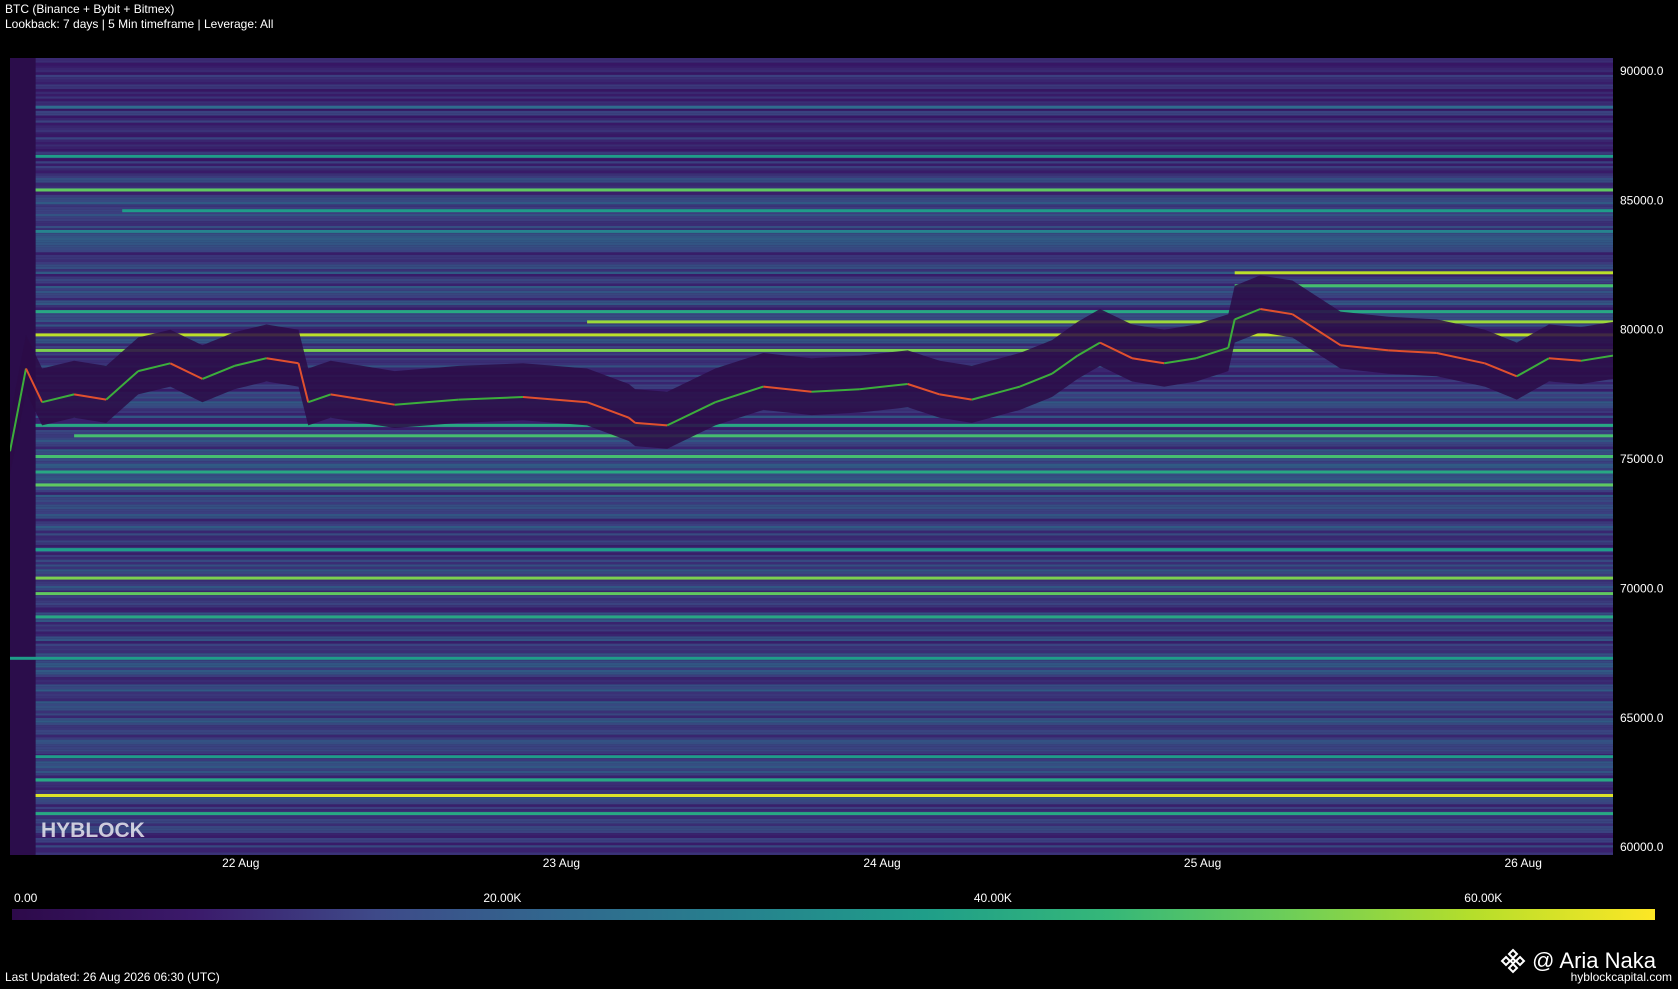  Describe the element at coordinates (1621, 977) in the screenshot. I see `site-url: hyblockcapital.com` at that location.